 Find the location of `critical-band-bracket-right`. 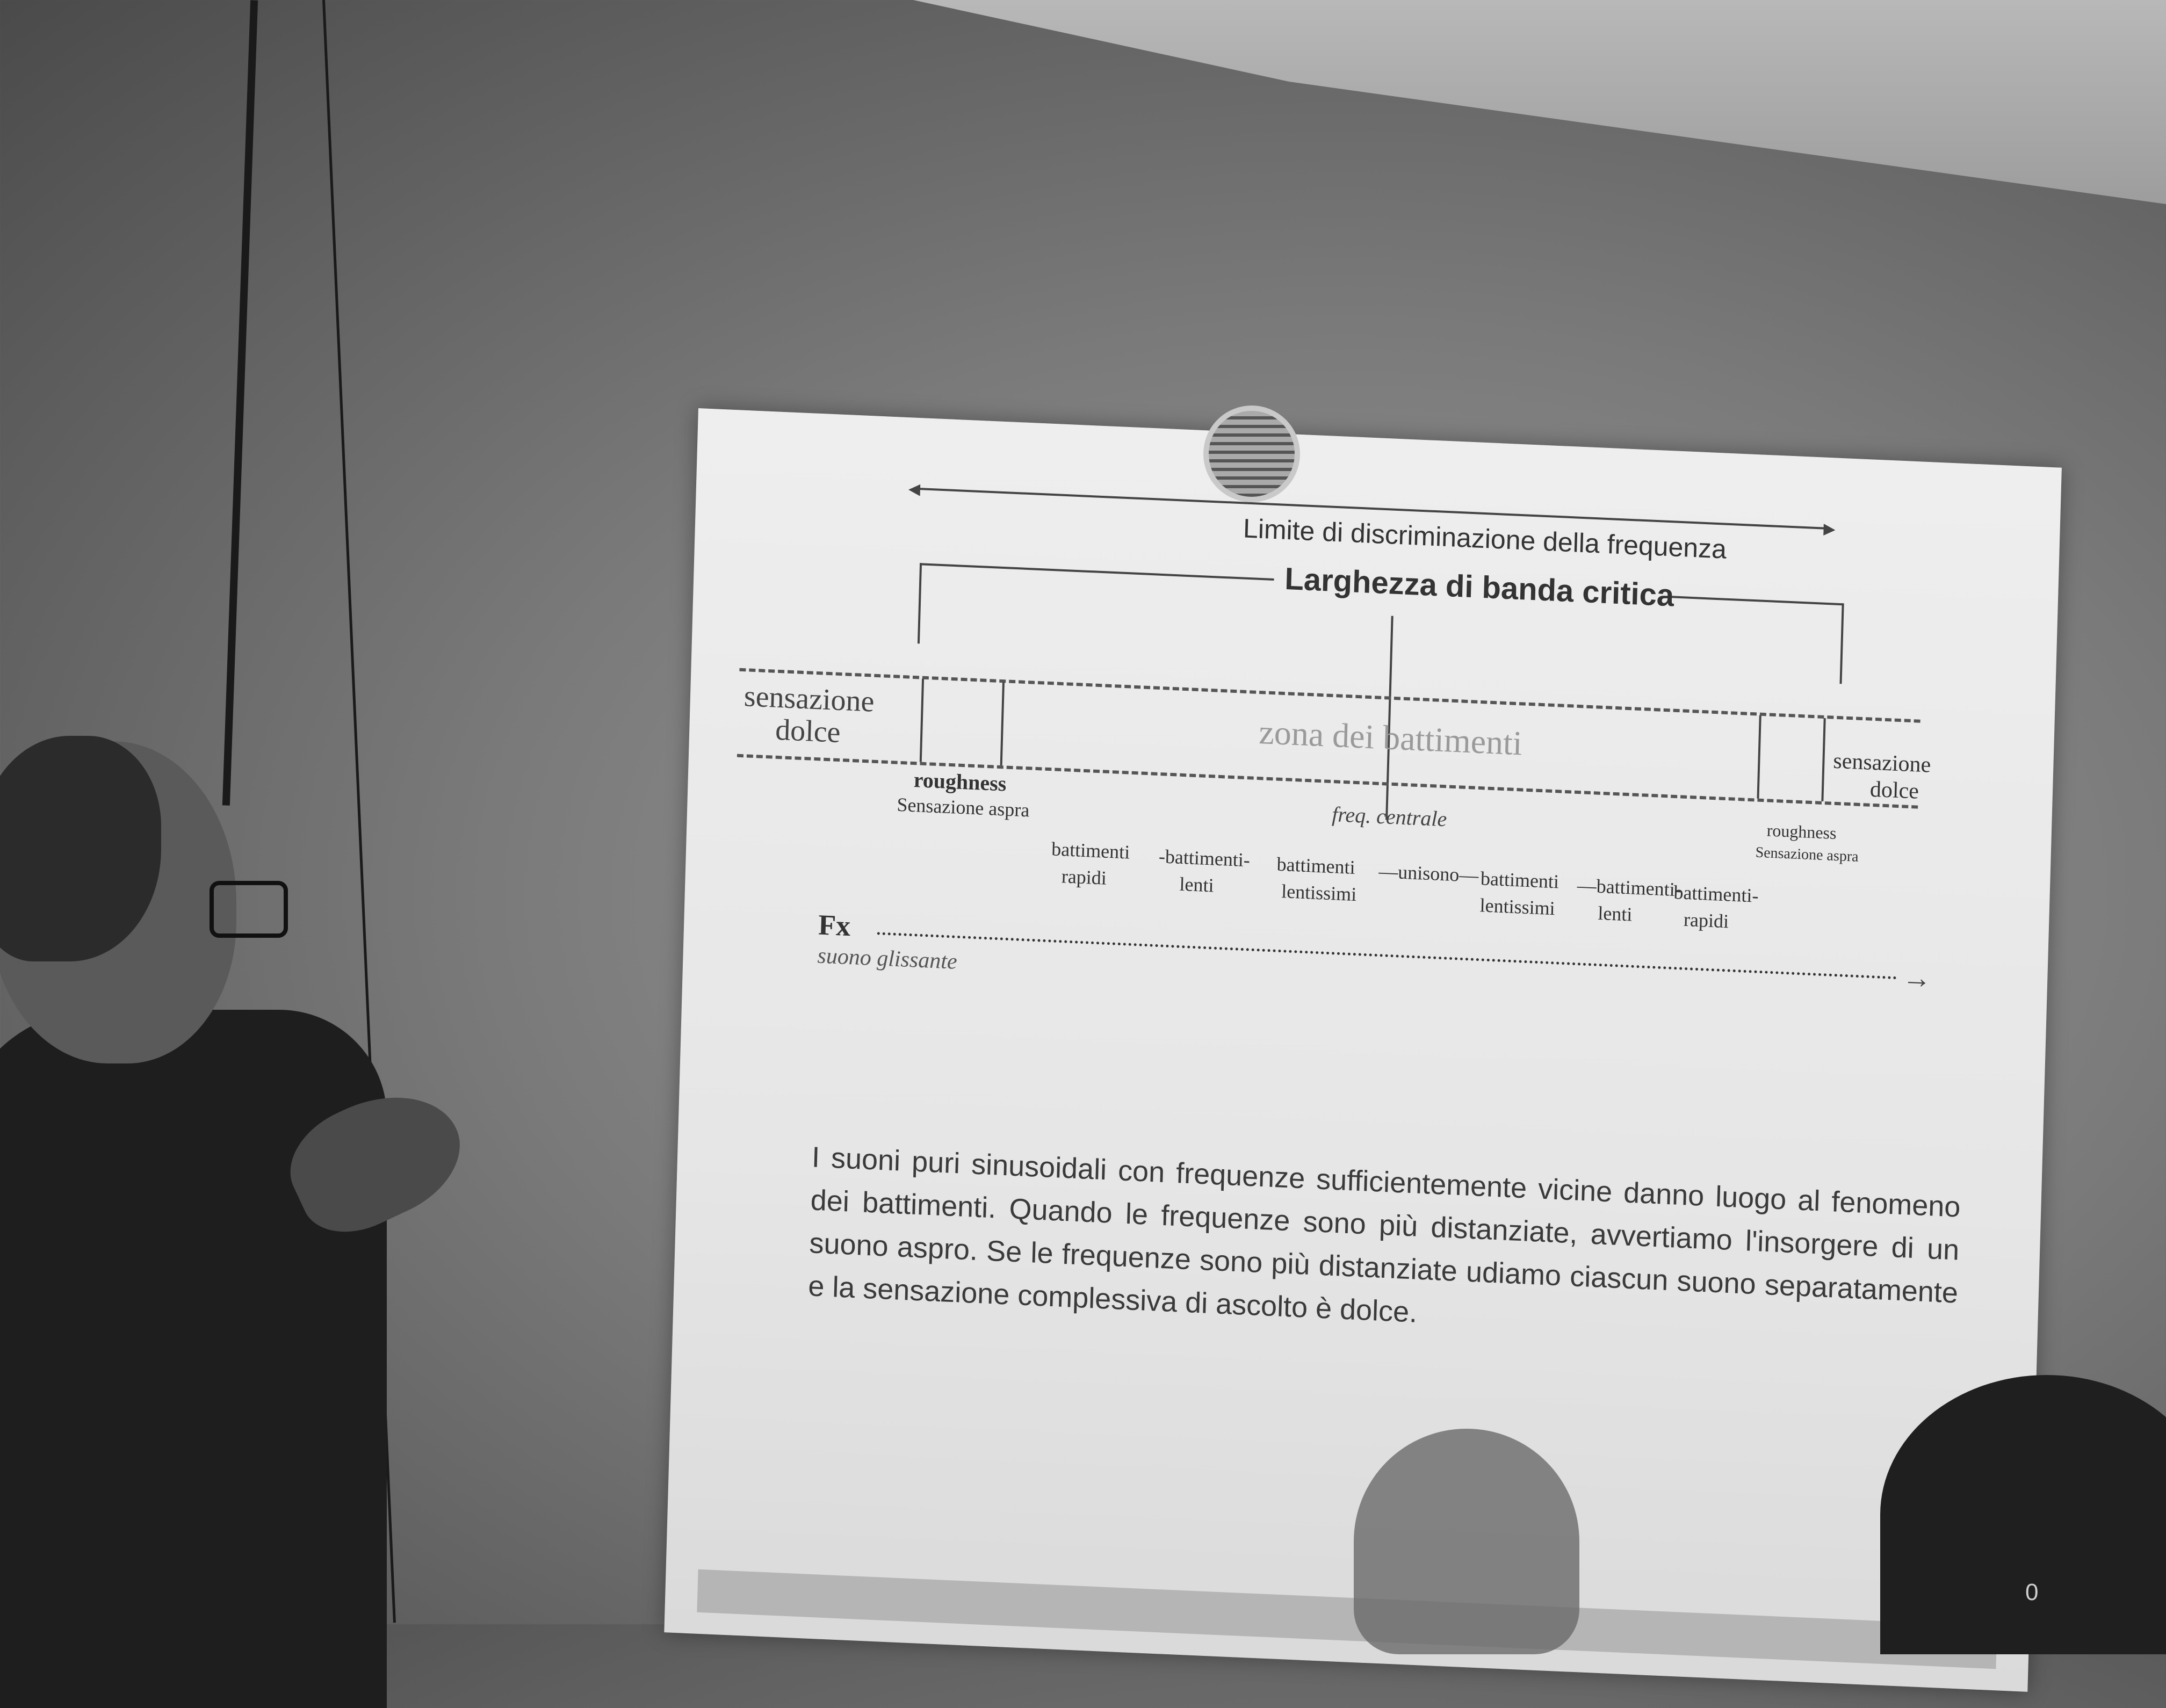

critical-band-bracket-right is located at coordinates (1757, 601).